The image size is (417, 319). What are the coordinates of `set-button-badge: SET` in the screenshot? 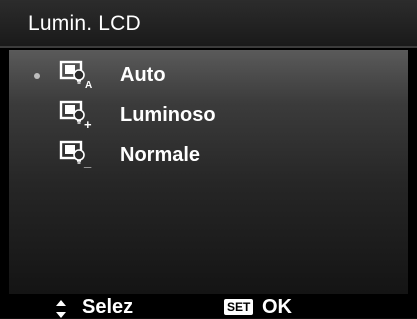 It's located at (239, 307).